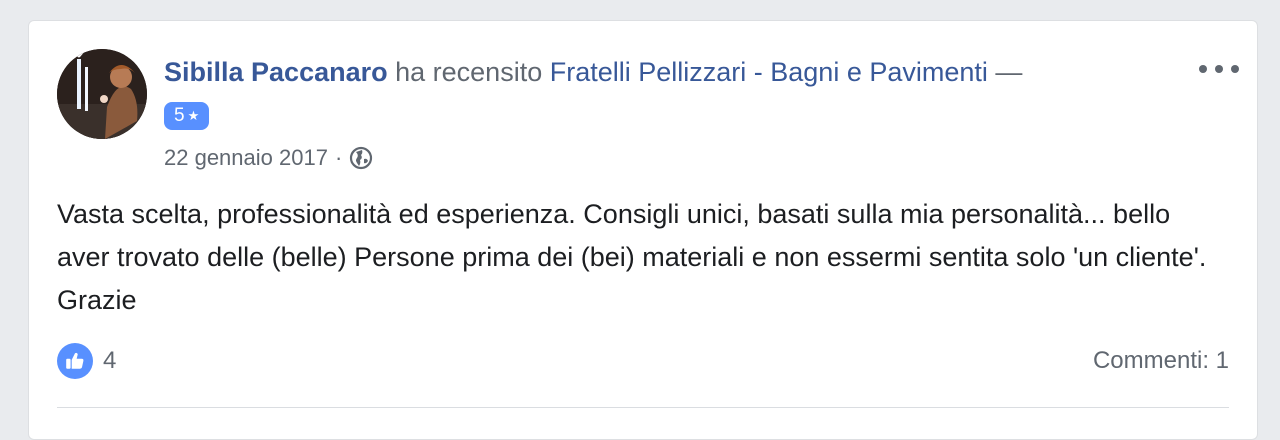 This screenshot has height=440, width=1280. I want to click on review-meta: 22 gennaio 2017 ·, so click(268, 158).